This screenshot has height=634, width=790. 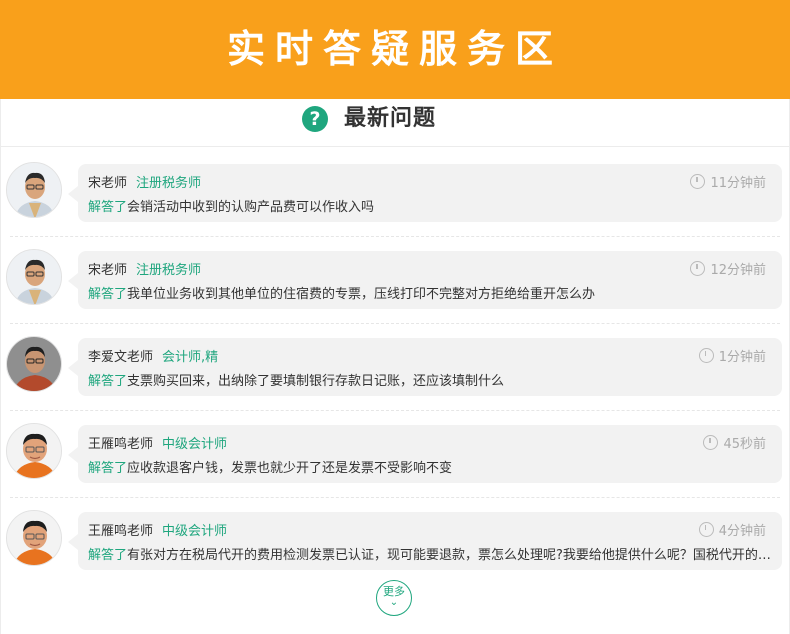 I want to click on timestamp: 11分钟前, so click(x=728, y=181).